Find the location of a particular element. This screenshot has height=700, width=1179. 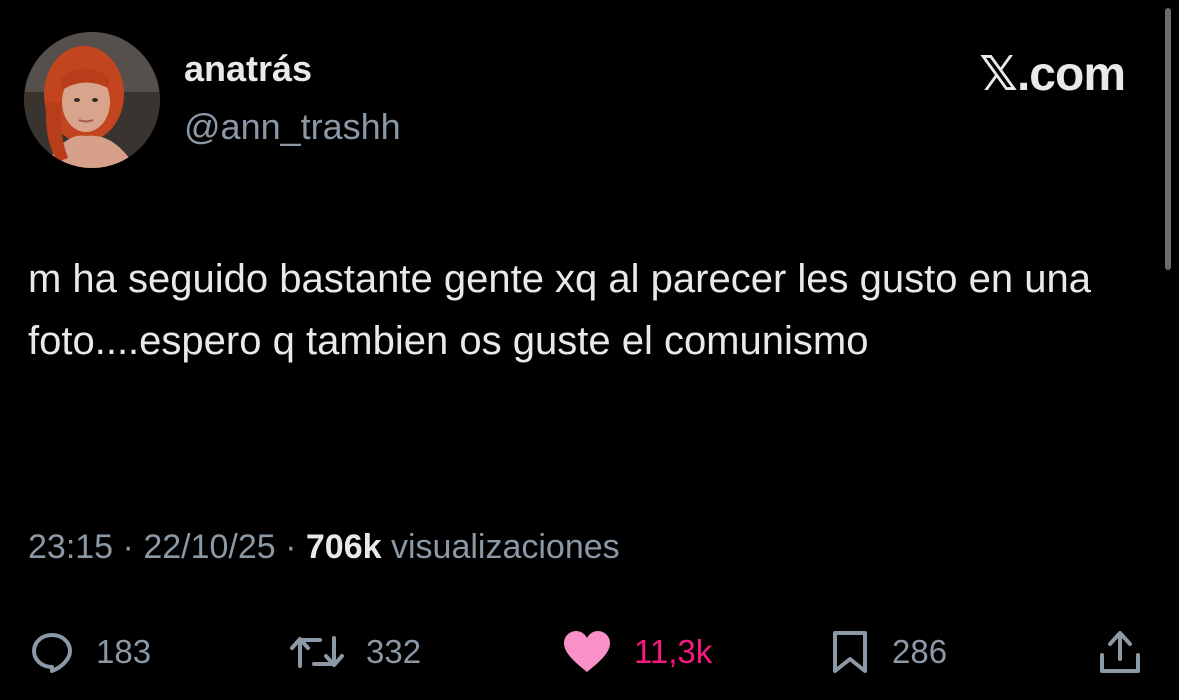

like-button: 11,3k is located at coordinates (637, 652).